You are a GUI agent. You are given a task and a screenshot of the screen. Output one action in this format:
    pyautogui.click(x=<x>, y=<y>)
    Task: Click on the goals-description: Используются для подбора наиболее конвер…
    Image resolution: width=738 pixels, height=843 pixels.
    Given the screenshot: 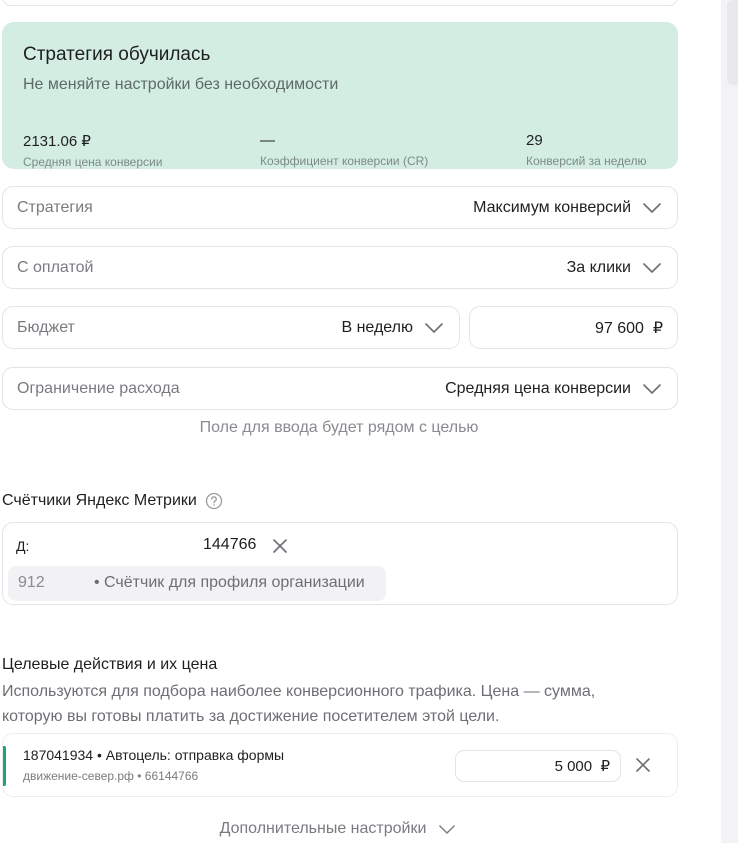 What is the action you would take?
    pyautogui.click(x=299, y=704)
    